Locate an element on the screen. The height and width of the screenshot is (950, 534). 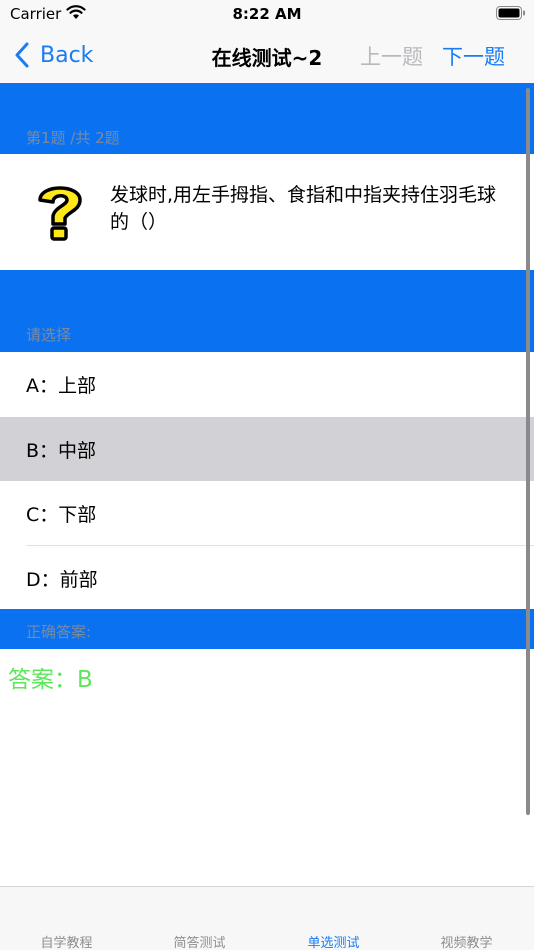
scroll-indicator is located at coordinates (528, 451).